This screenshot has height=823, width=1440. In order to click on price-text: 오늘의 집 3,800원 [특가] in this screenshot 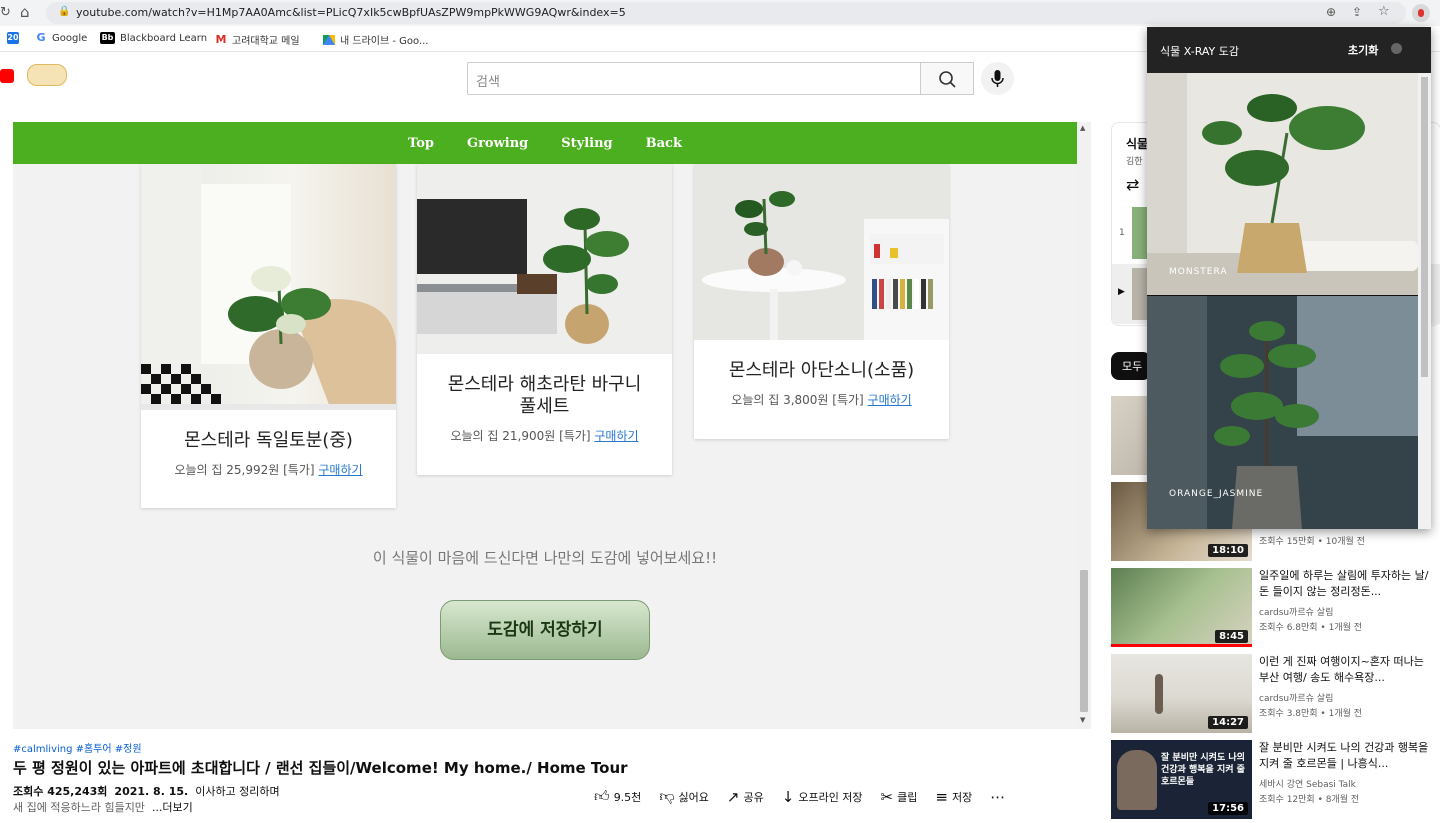, I will do `click(799, 400)`.